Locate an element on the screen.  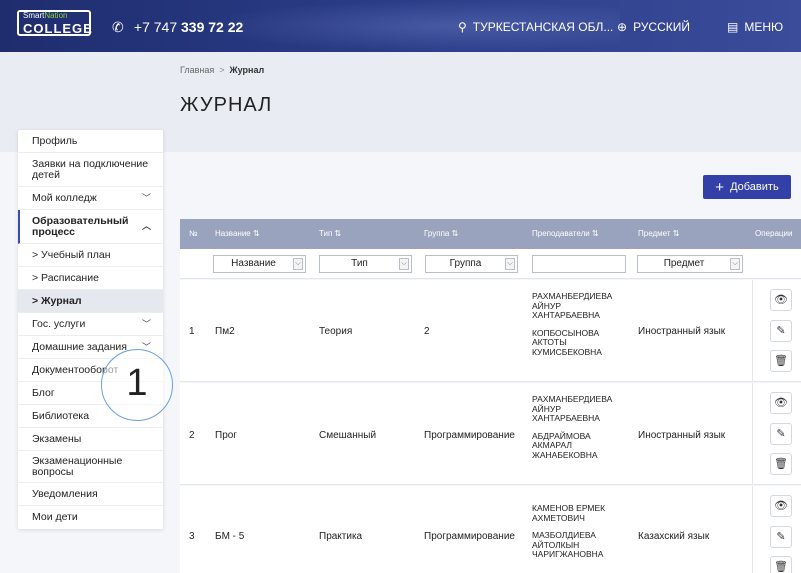
phone-number: 339 72 22 is located at coordinates (212, 27).